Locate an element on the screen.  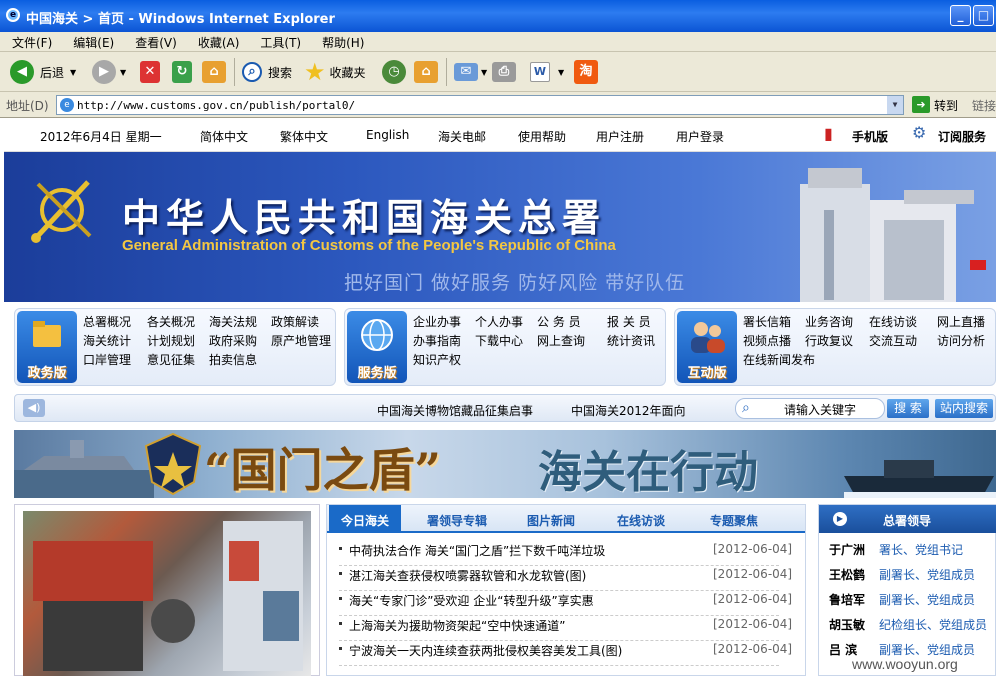
tab-topics: 专题聚焦 is located at coordinates (734, 520).